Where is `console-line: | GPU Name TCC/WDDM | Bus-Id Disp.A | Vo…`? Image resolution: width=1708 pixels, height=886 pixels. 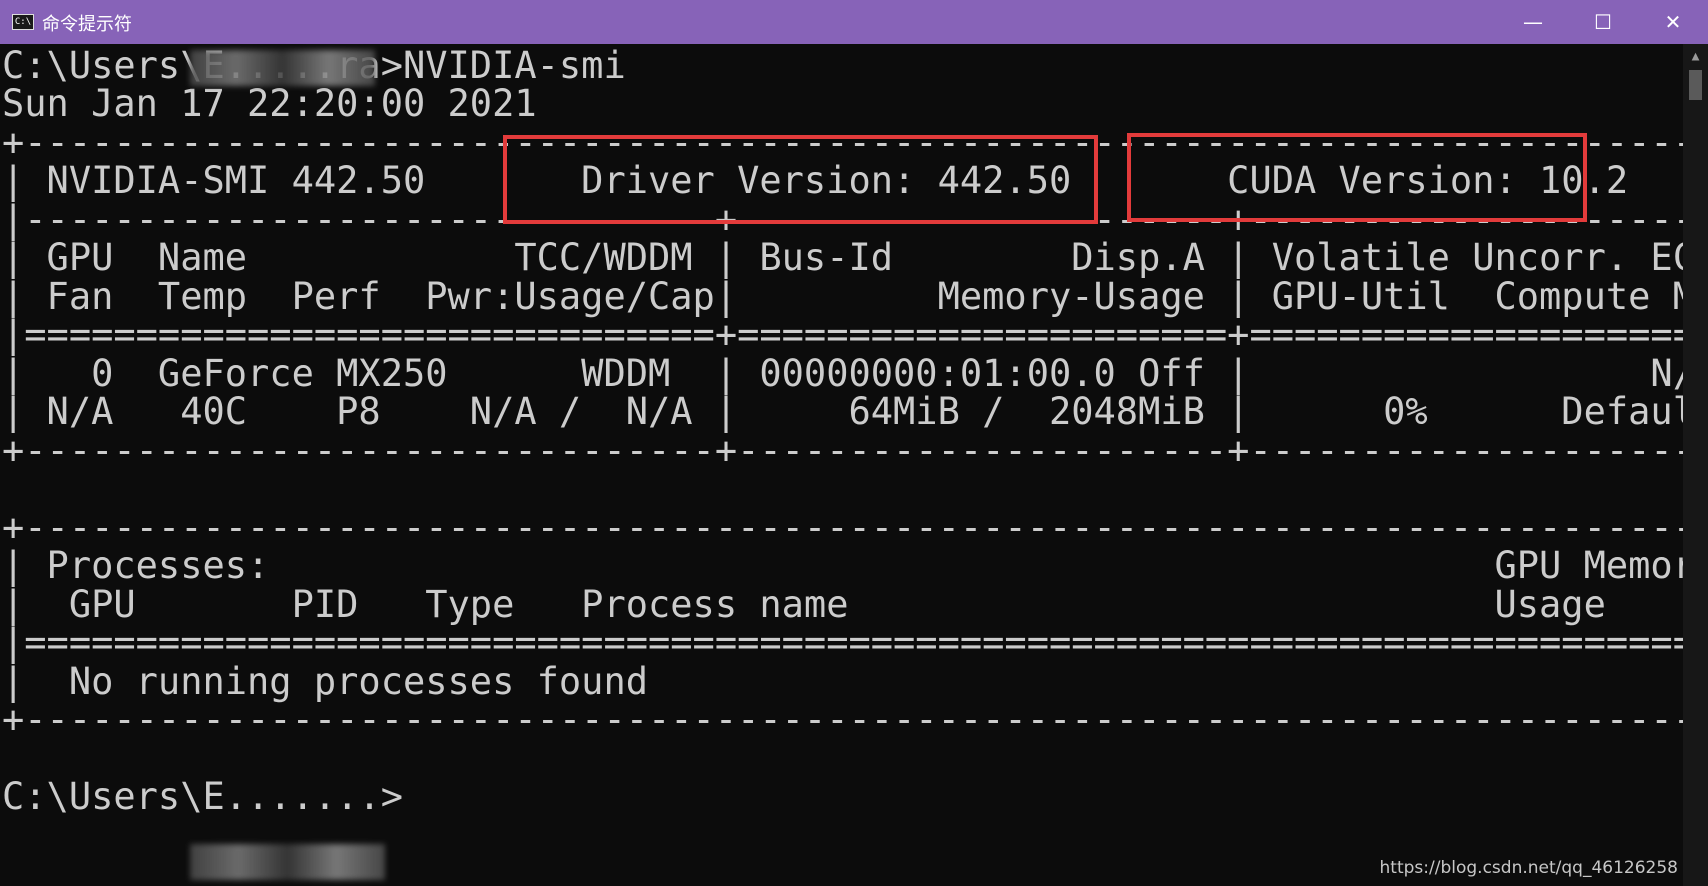
console-line: | GPU Name TCC/WDDM | Bus-Id Disp.A | Vo… is located at coordinates (842, 257).